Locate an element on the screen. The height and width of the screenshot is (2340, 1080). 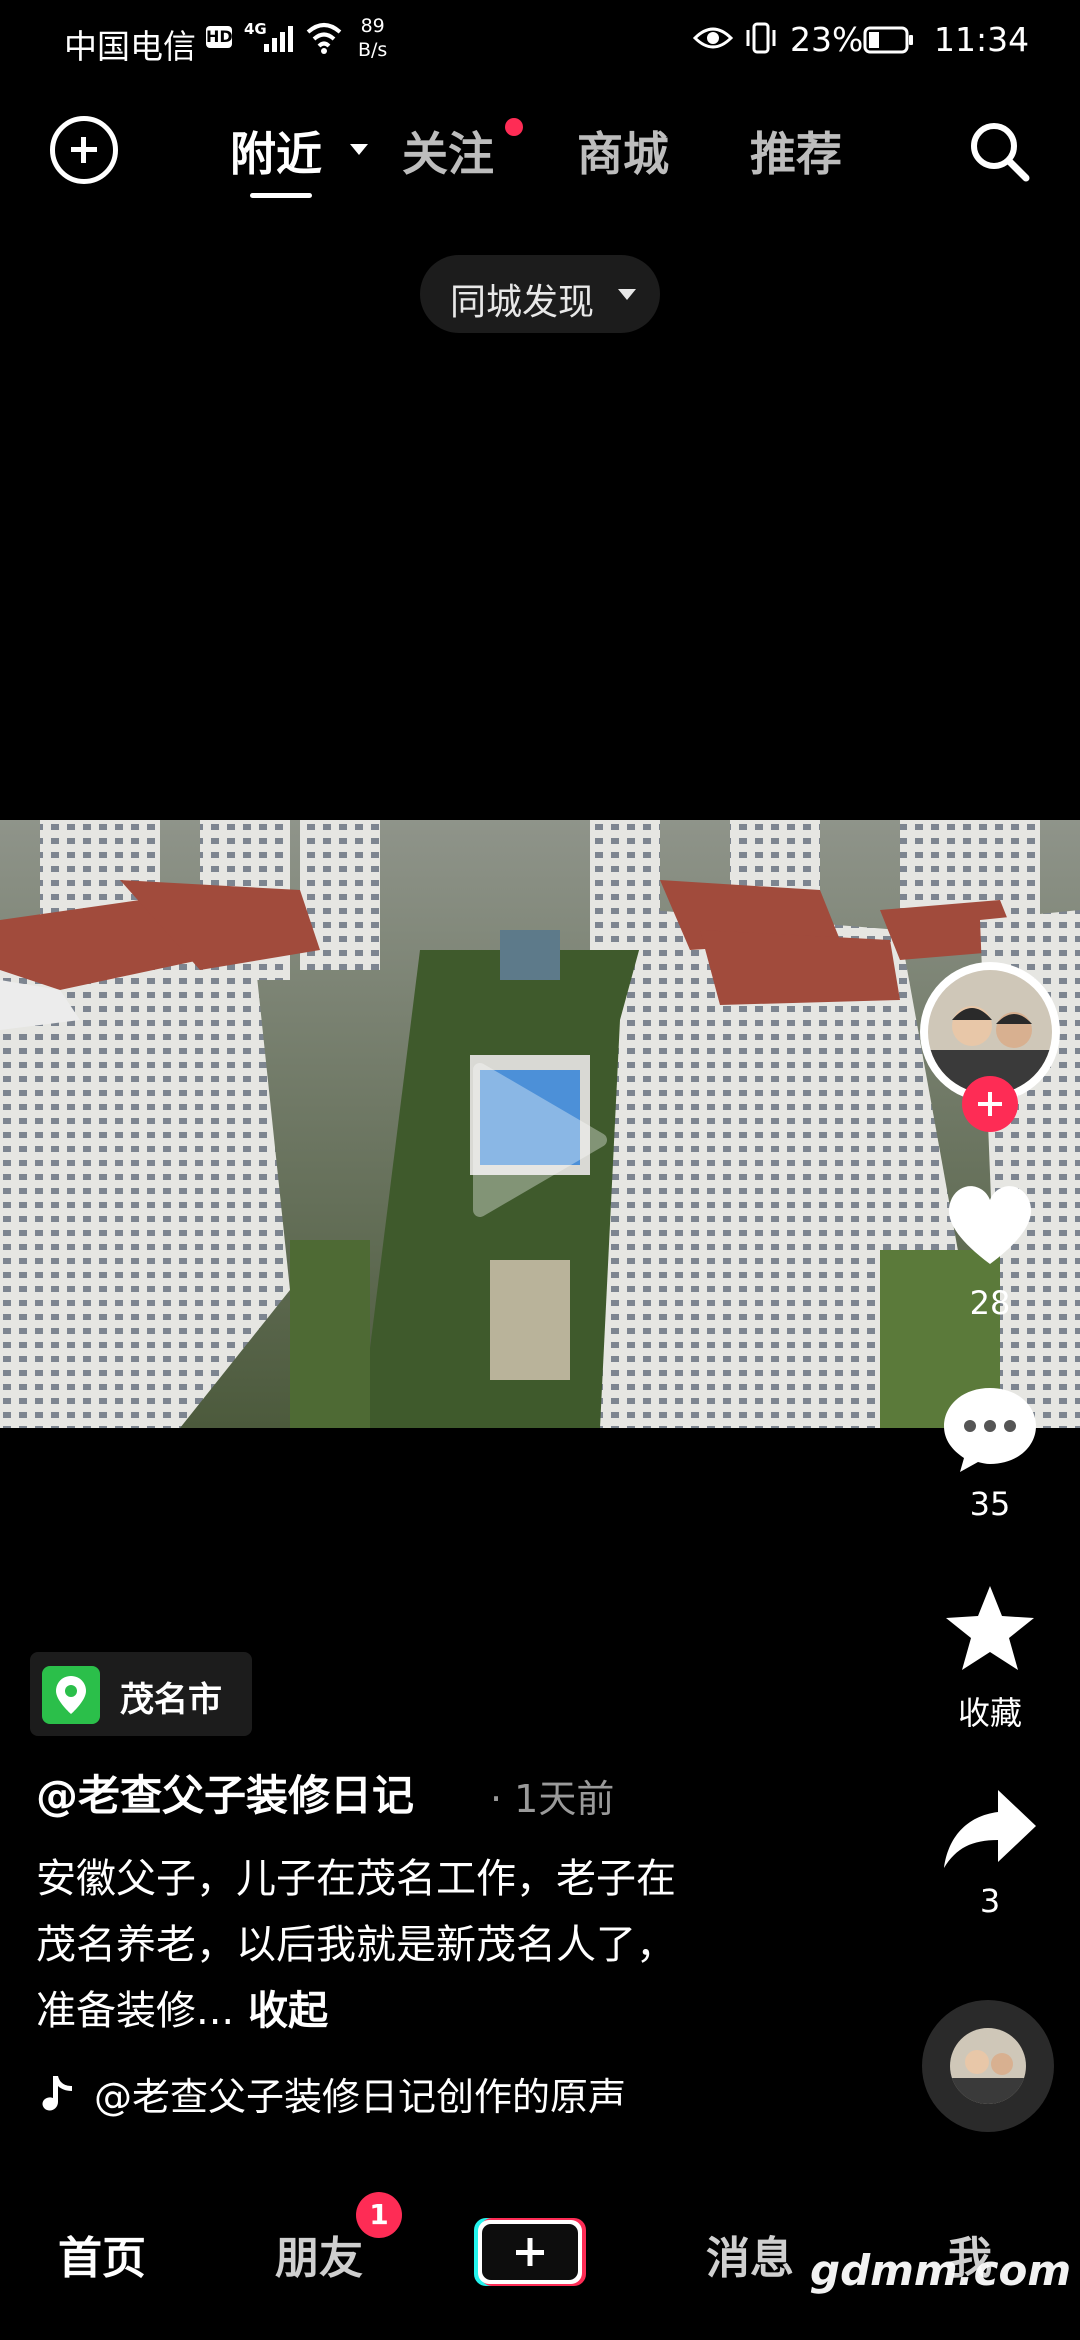
nav-messages: 消息 is located at coordinates (750, 2254).